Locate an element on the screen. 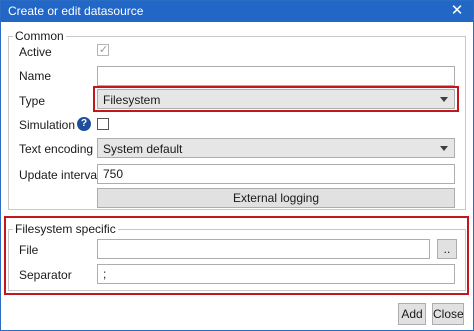  separator-label: Separator is located at coordinates (45, 275).